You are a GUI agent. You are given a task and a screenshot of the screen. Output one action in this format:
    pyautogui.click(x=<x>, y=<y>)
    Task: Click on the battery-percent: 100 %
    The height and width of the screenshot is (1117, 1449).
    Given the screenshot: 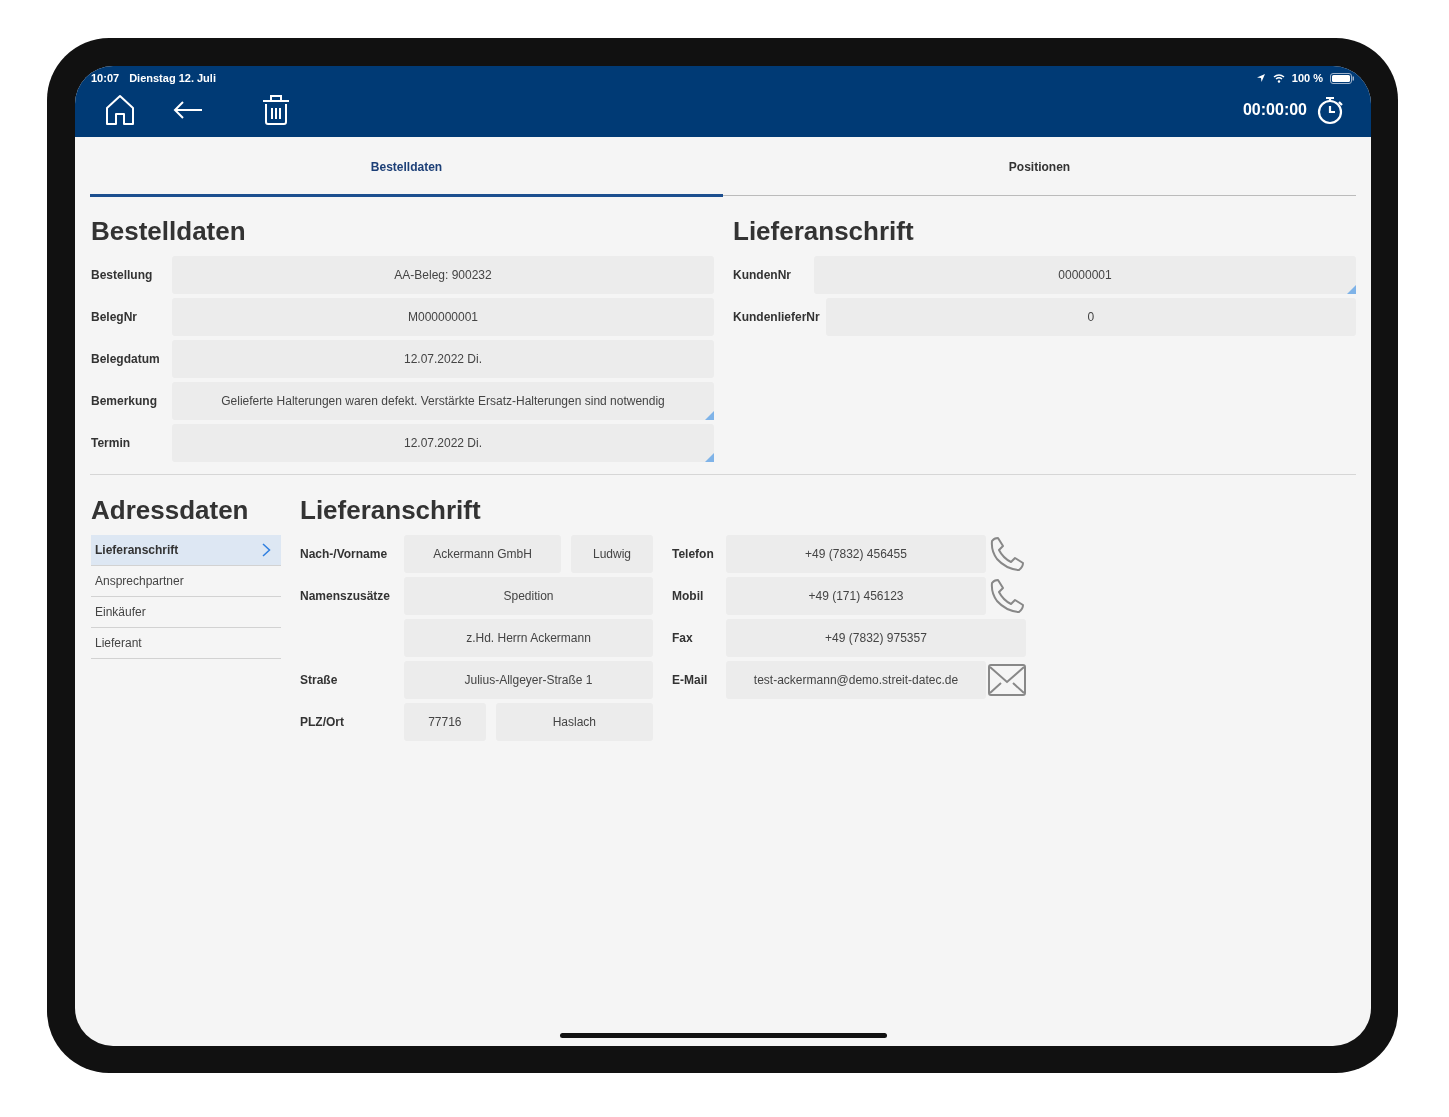 What is the action you would take?
    pyautogui.click(x=1307, y=78)
    